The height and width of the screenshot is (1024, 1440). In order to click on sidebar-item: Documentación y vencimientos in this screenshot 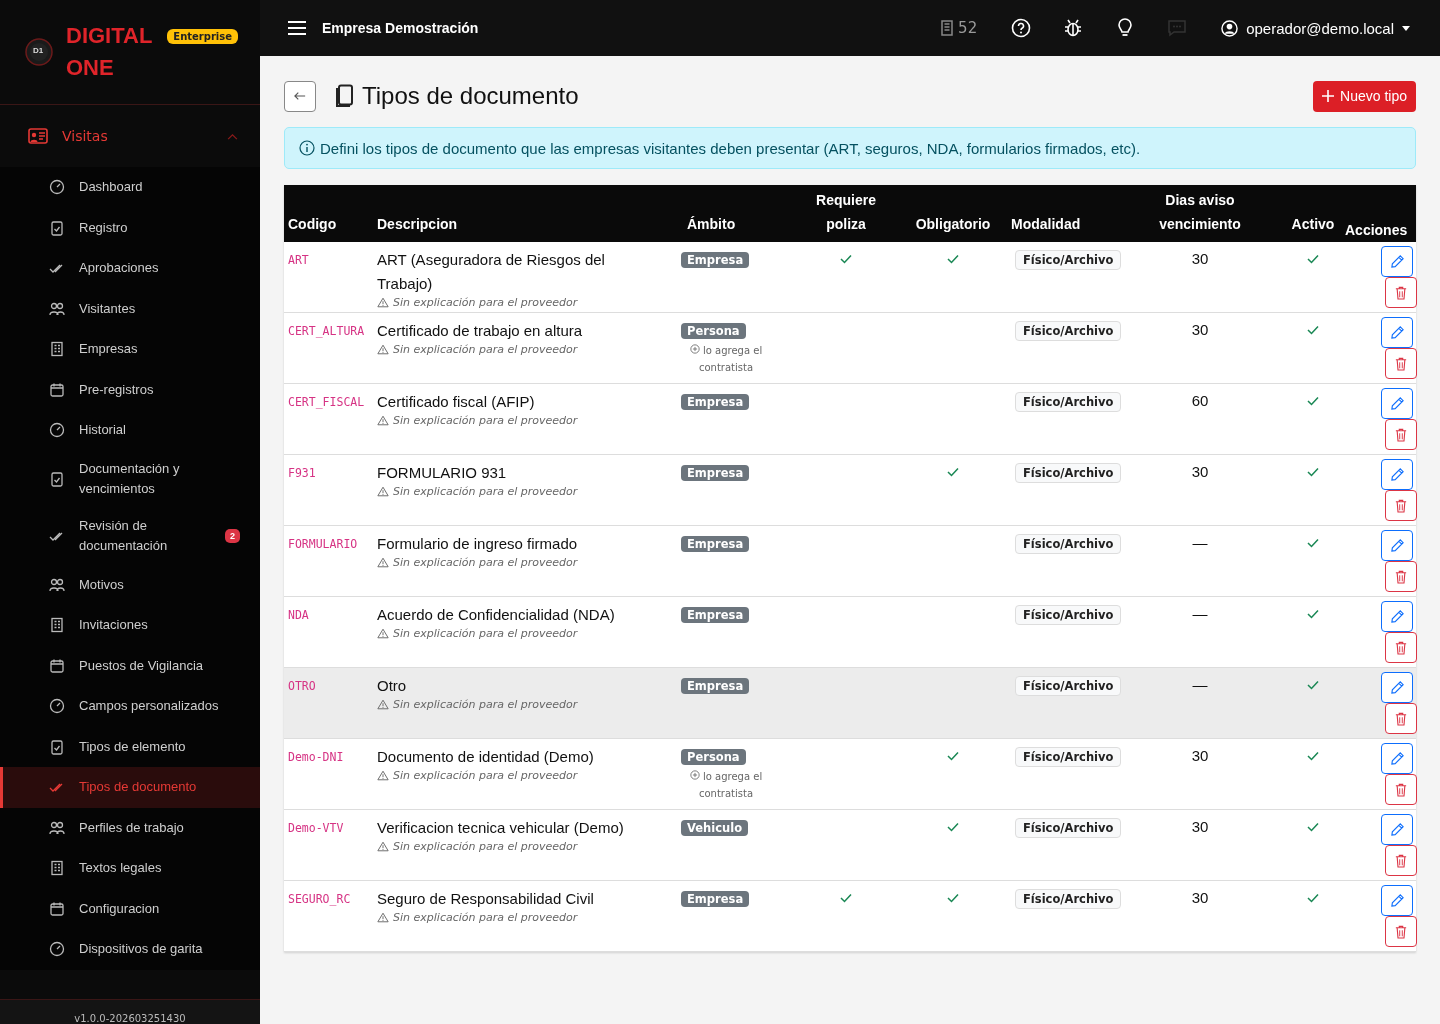, I will do `click(130, 479)`.